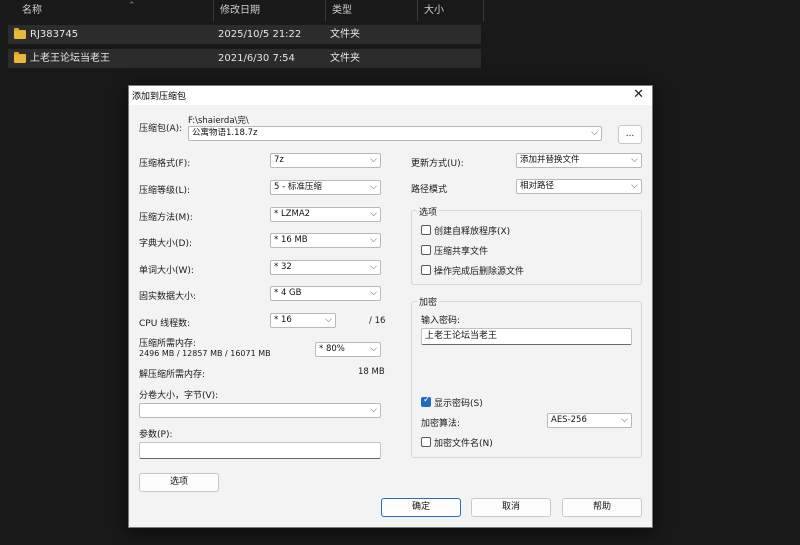  What do you see at coordinates (461, 252) in the screenshot?
I see `shared-label: 压缩共享文件` at bounding box center [461, 252].